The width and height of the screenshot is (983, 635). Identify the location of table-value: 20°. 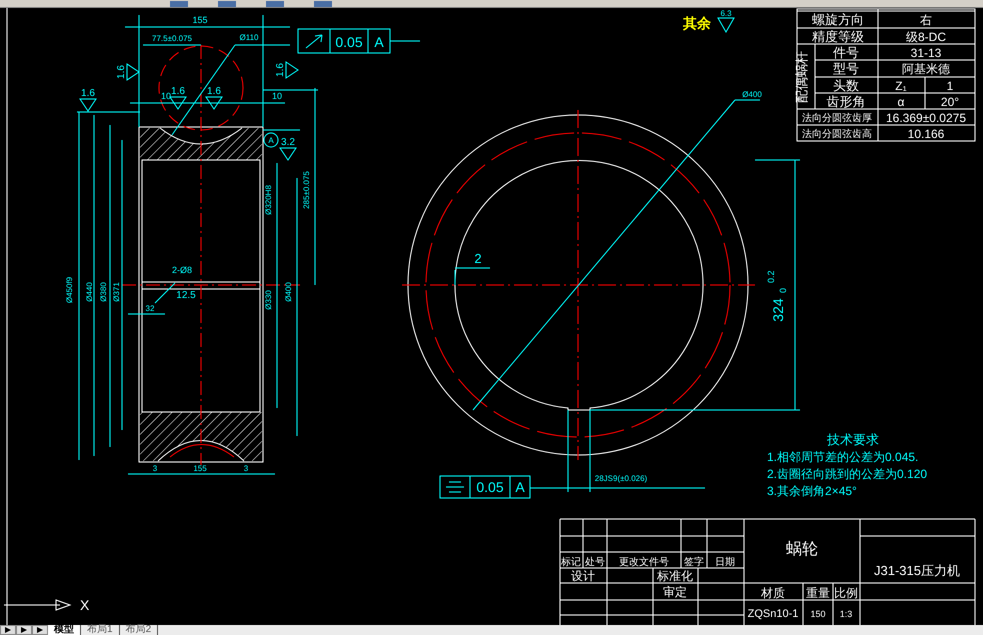
(950, 102).